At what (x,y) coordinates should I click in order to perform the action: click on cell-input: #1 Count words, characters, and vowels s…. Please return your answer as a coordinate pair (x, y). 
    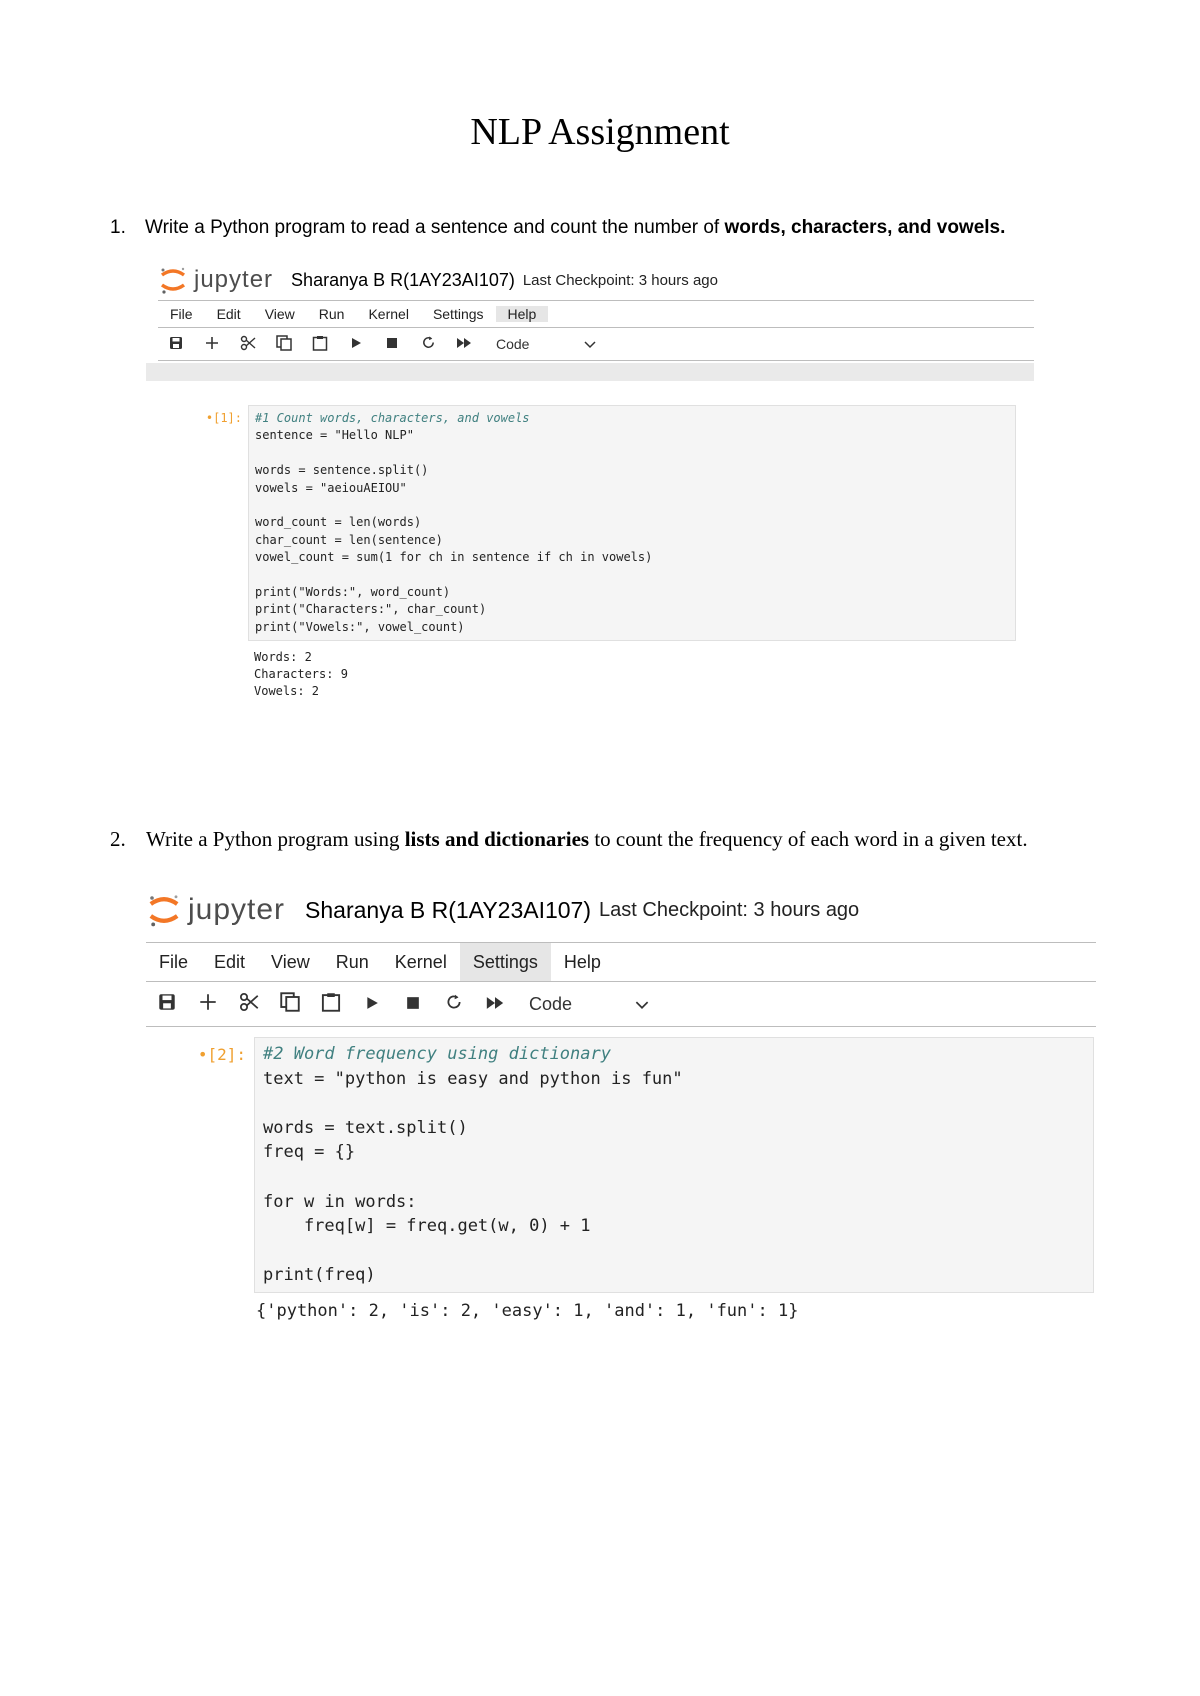
    Looking at the image, I should click on (632, 523).